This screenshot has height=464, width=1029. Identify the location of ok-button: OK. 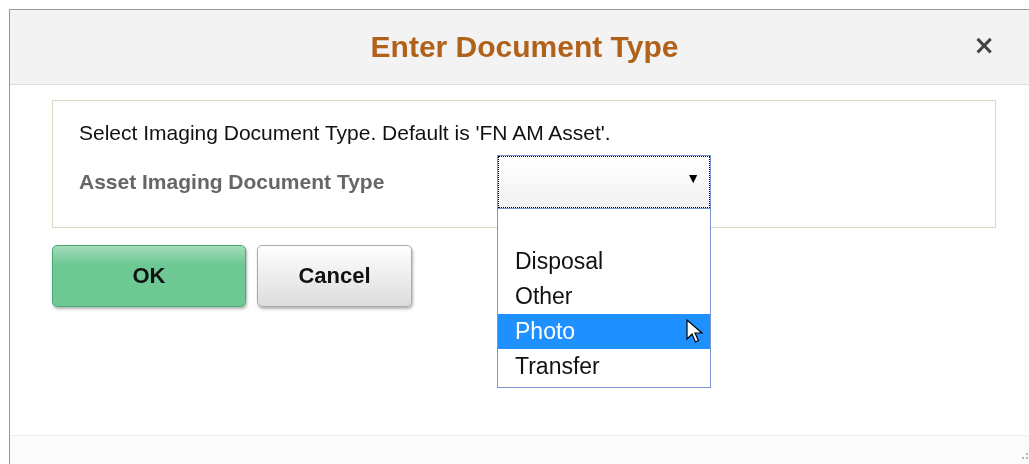
(149, 276).